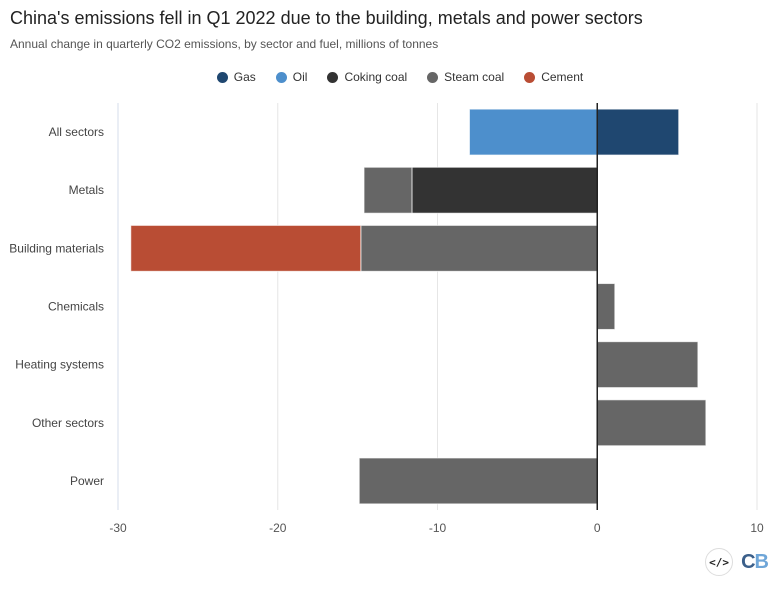 The height and width of the screenshot is (590, 780). What do you see at coordinates (438, 528) in the screenshot?
I see `x-tick-label: -10` at bounding box center [438, 528].